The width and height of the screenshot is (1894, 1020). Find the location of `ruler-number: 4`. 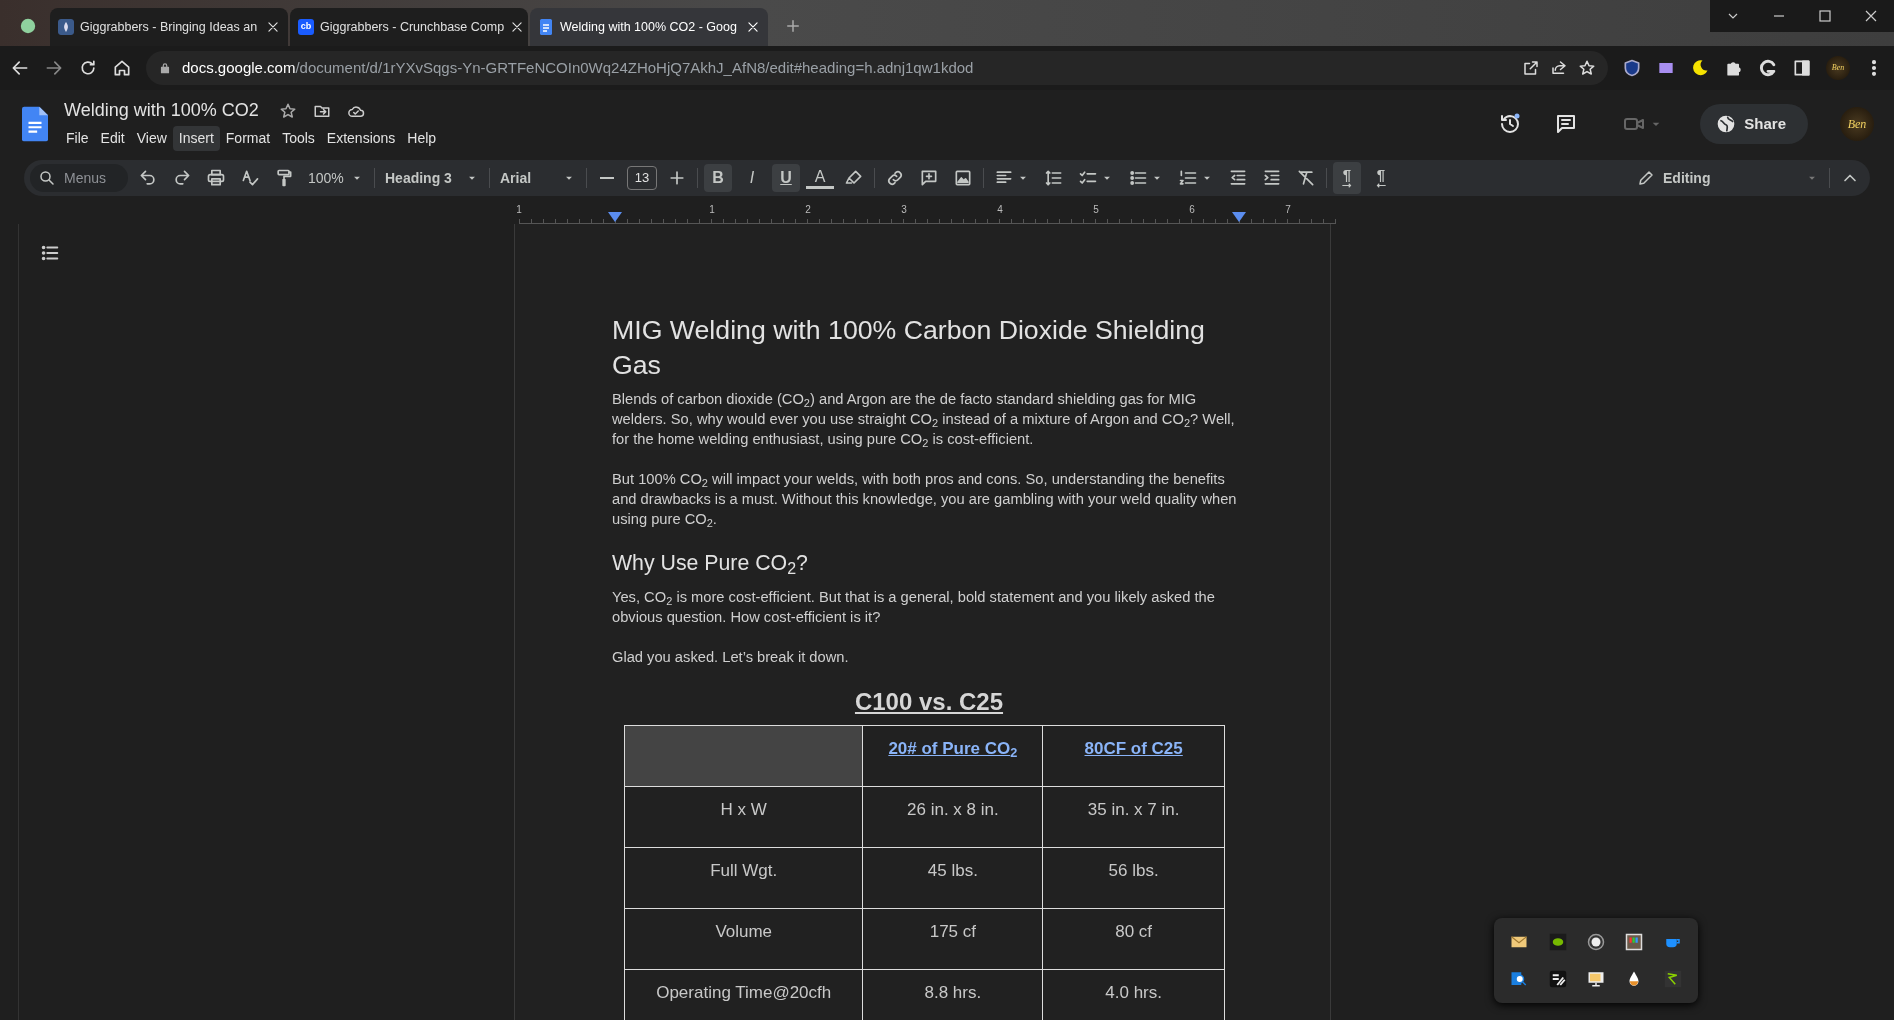

ruler-number: 4 is located at coordinates (1000, 210).